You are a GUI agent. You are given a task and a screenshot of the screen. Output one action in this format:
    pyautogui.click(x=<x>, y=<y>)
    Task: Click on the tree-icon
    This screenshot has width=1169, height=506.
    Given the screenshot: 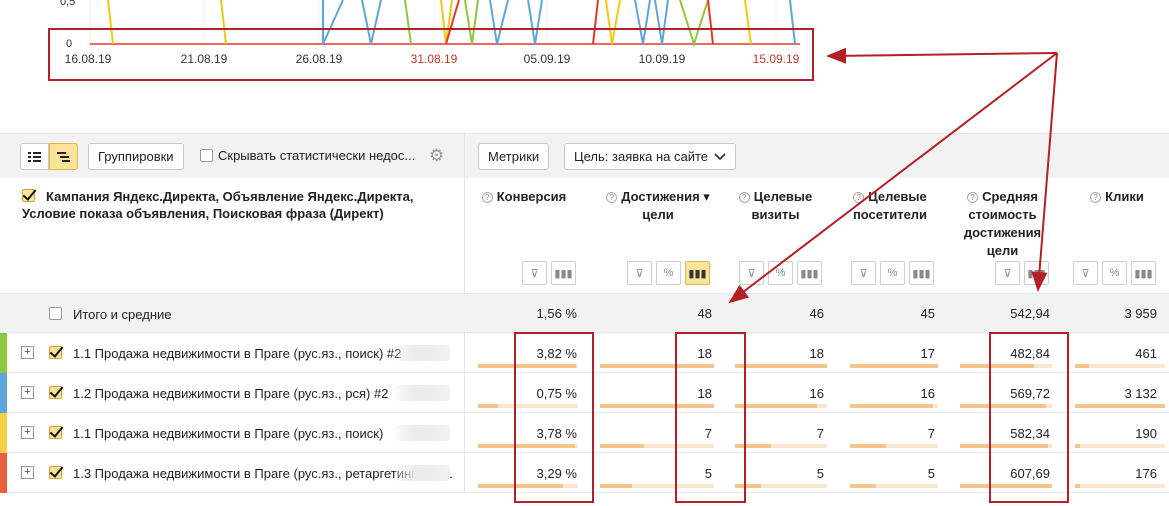 What is the action you would take?
    pyautogui.click(x=63, y=156)
    